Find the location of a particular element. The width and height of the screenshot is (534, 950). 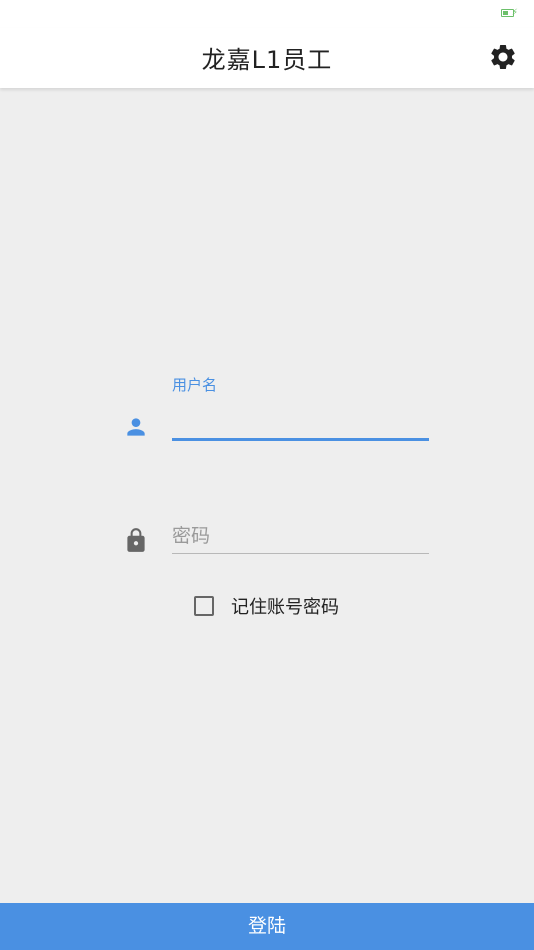

password-underline is located at coordinates (300, 553).